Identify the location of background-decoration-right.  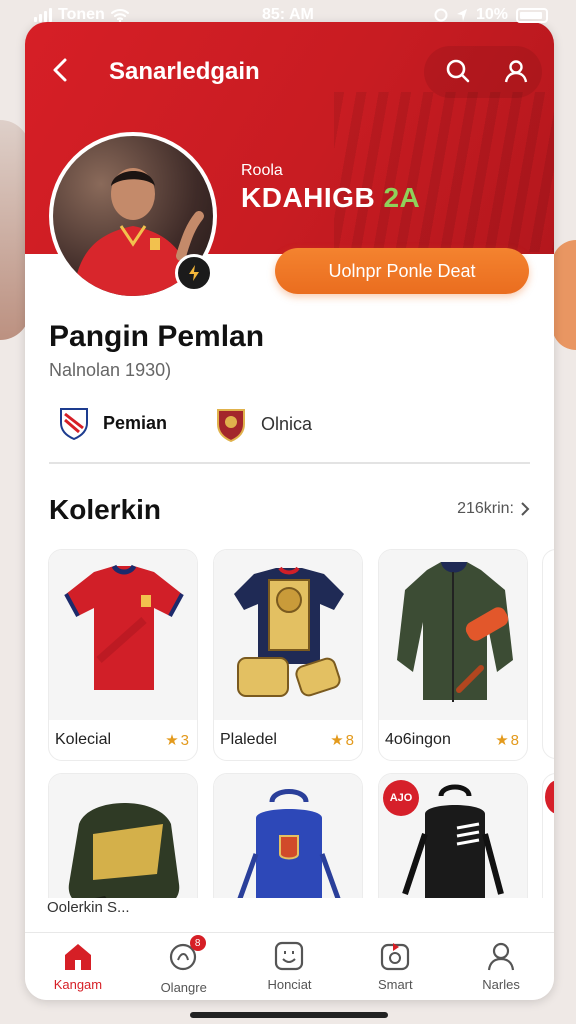
(564, 295).